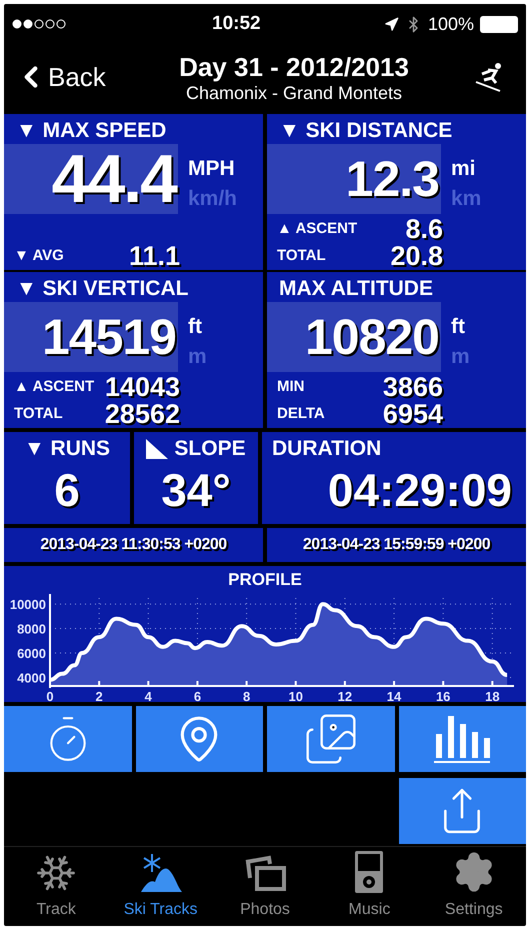  Describe the element at coordinates (492, 696) in the screenshot. I see `axis-label: 18` at that location.